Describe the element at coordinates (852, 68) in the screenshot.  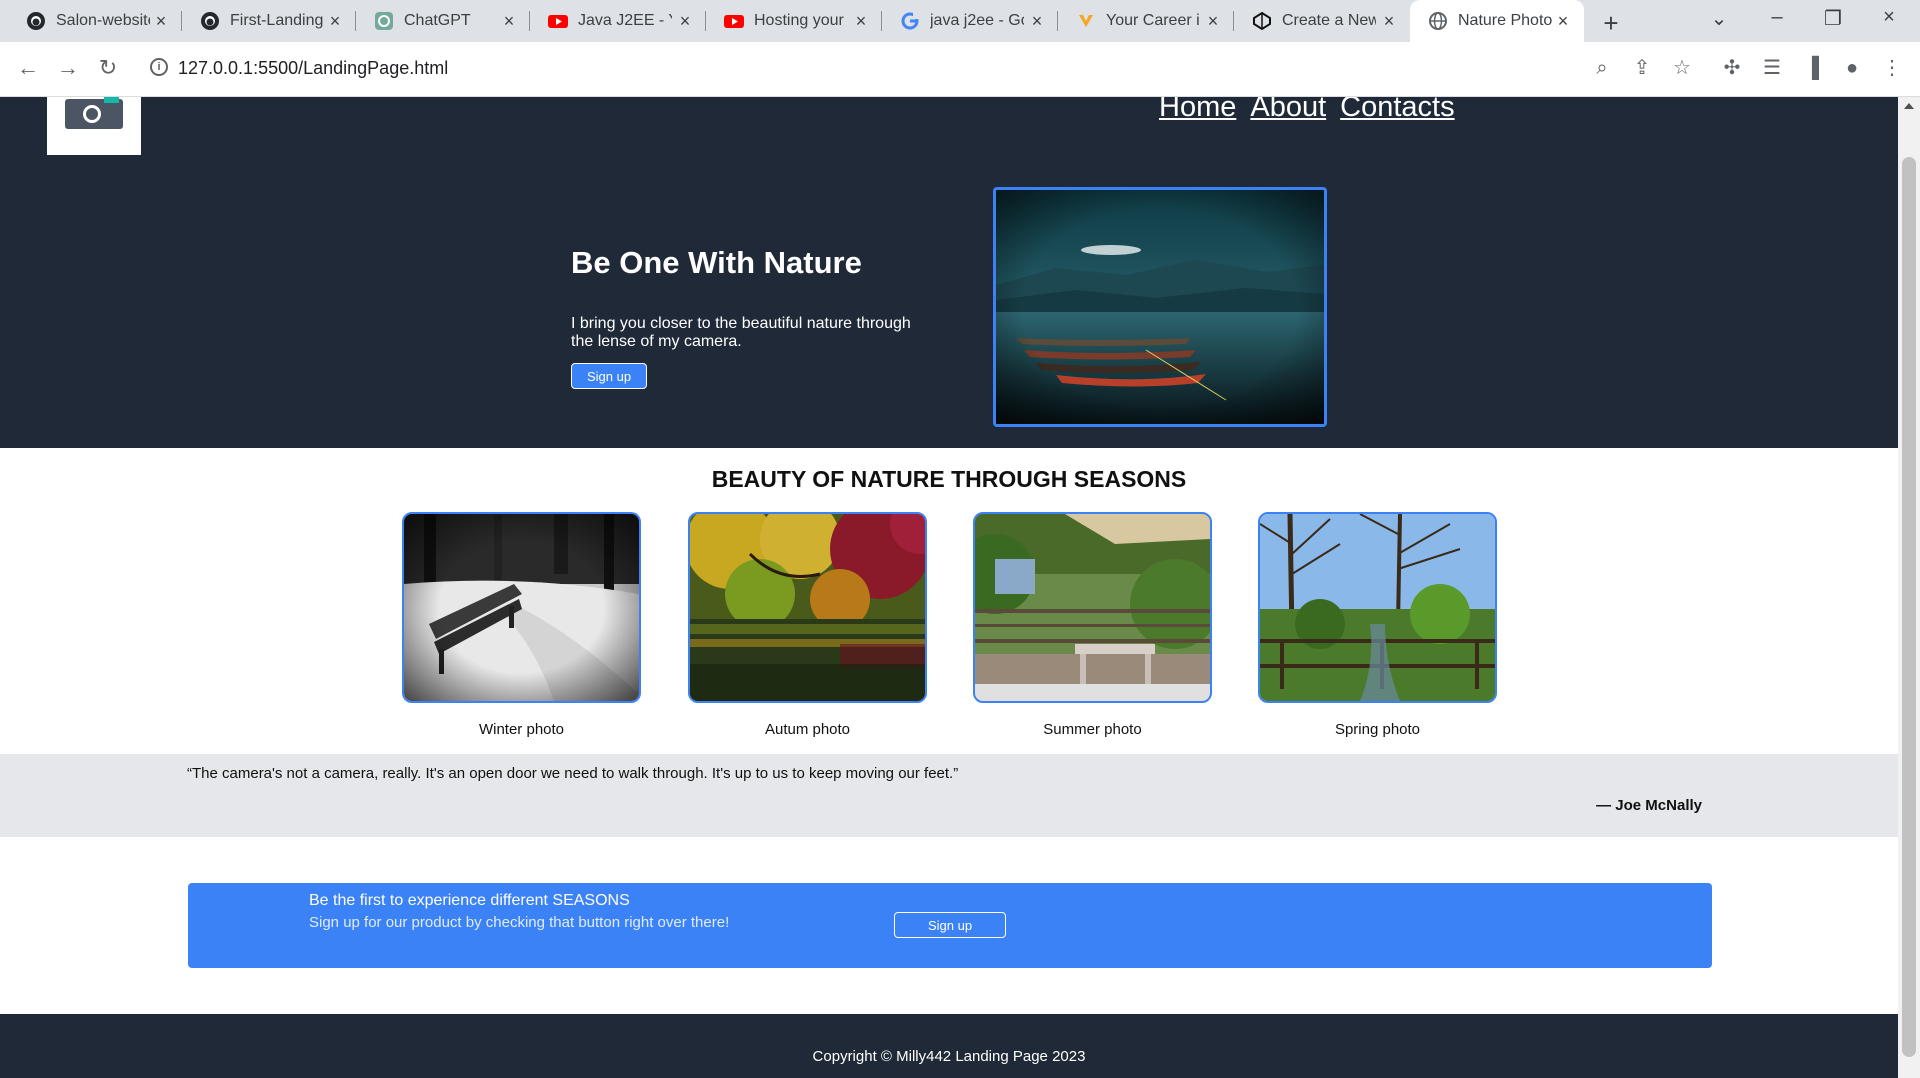
I see `address-bar: i 127.0.0.1:5500/LandingPage.html` at that location.